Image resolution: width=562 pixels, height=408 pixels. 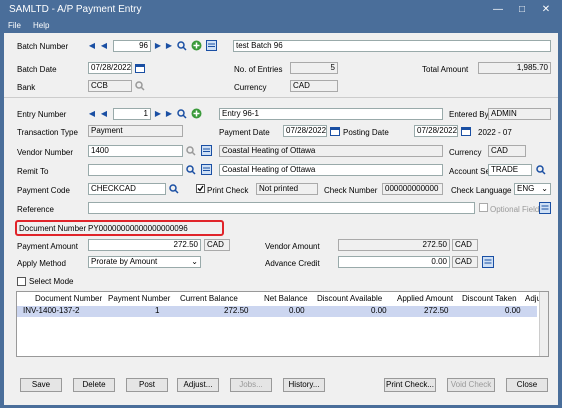 What do you see at coordinates (158, 46) in the screenshot?
I see `next-batch-icon: ▶` at bounding box center [158, 46].